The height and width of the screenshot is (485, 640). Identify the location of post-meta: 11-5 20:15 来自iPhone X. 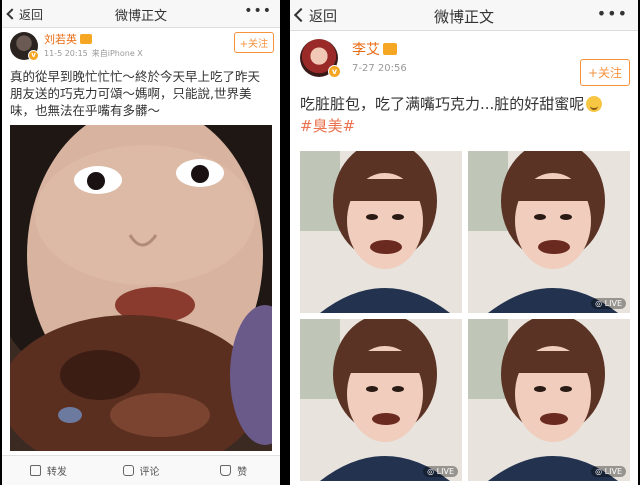
(93, 53).